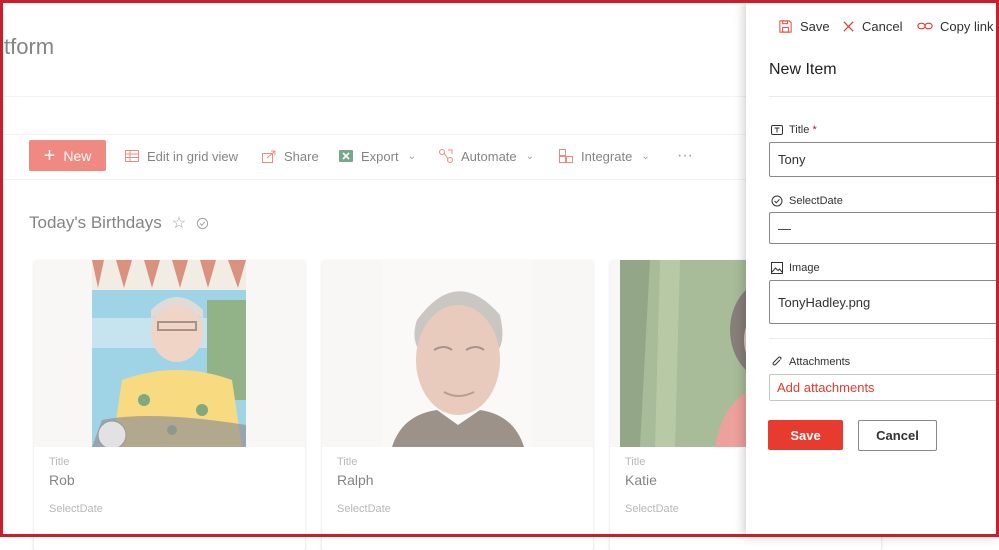 The width and height of the screenshot is (999, 550). I want to click on panel-save-button: Save, so click(804, 26).